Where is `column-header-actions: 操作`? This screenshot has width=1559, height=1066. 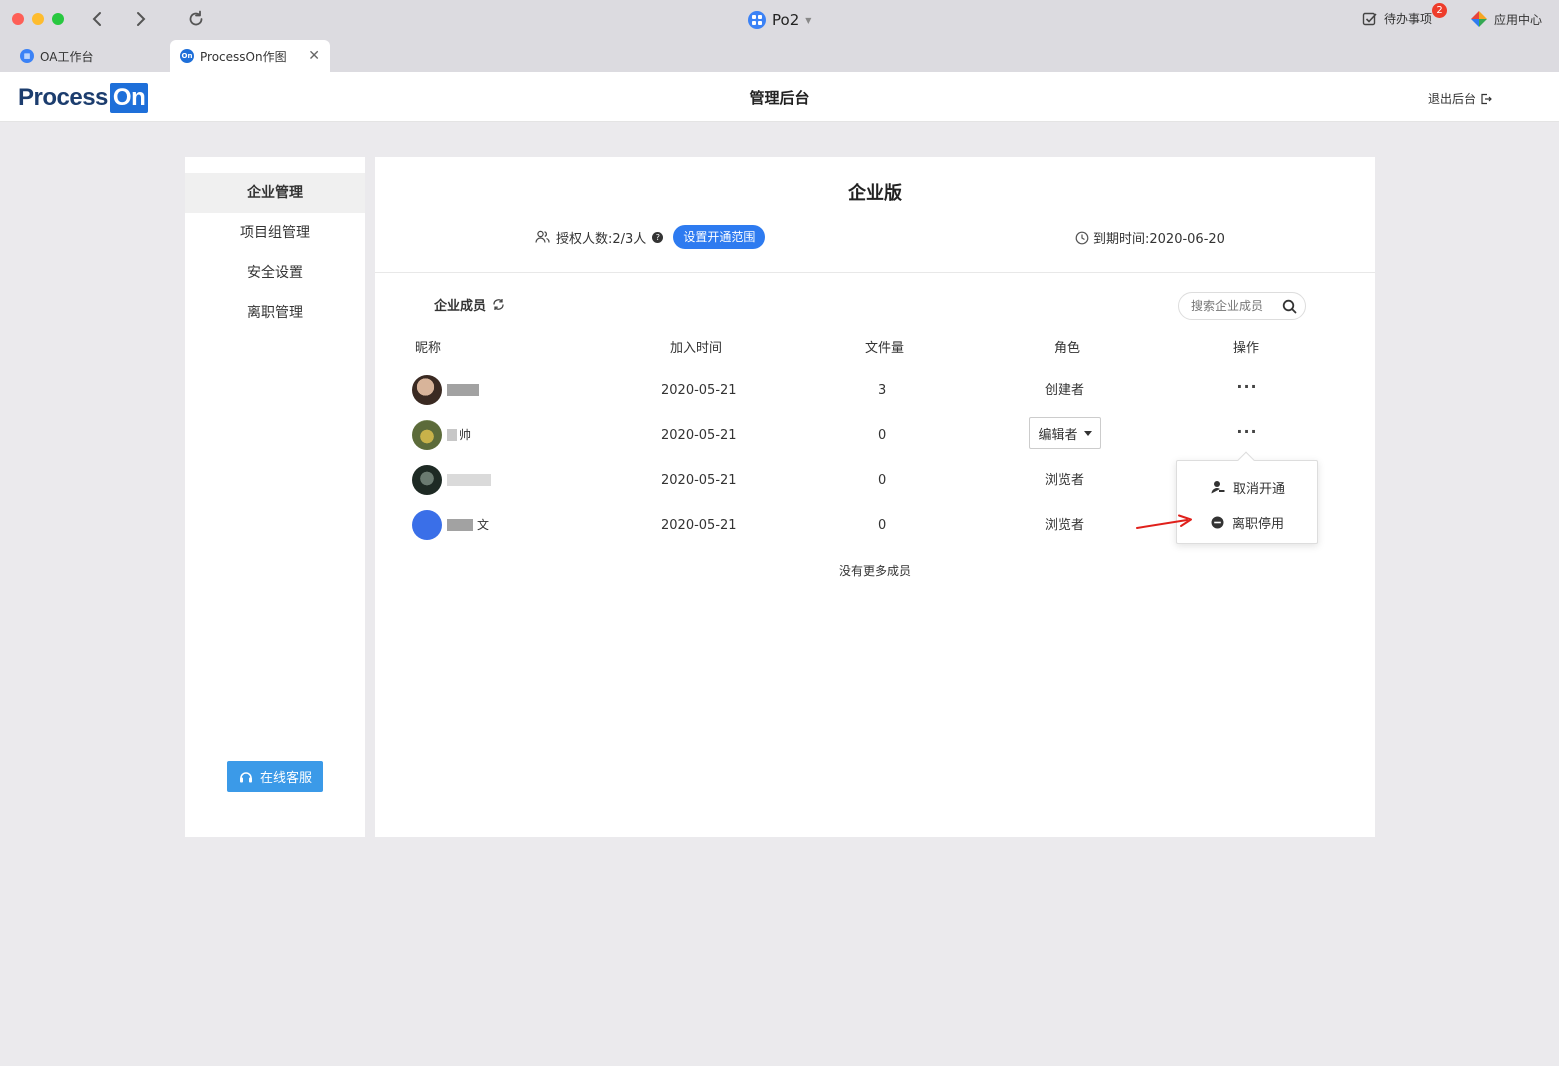 column-header-actions: 操作 is located at coordinates (1246, 348).